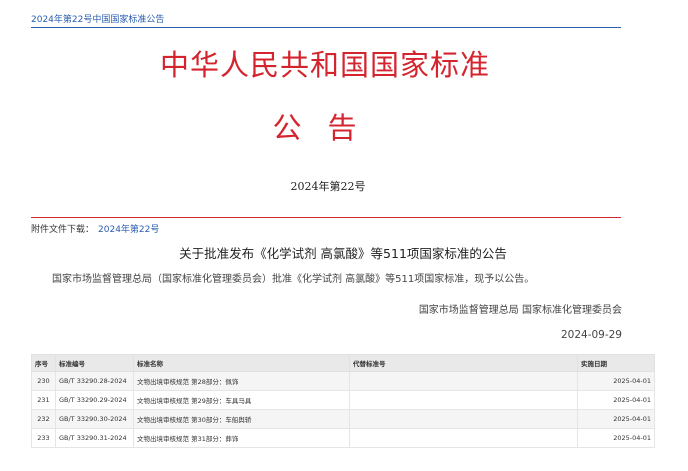 The height and width of the screenshot is (471, 688). I want to click on page-title: 中华人民共和国国家标准, so click(324, 65).